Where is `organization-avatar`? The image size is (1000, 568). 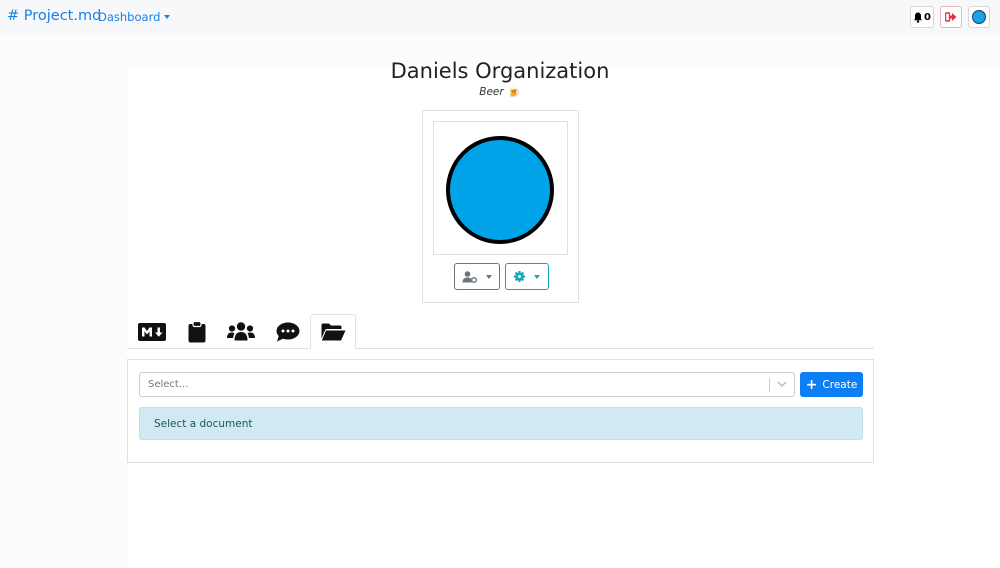
organization-avatar is located at coordinates (500, 190).